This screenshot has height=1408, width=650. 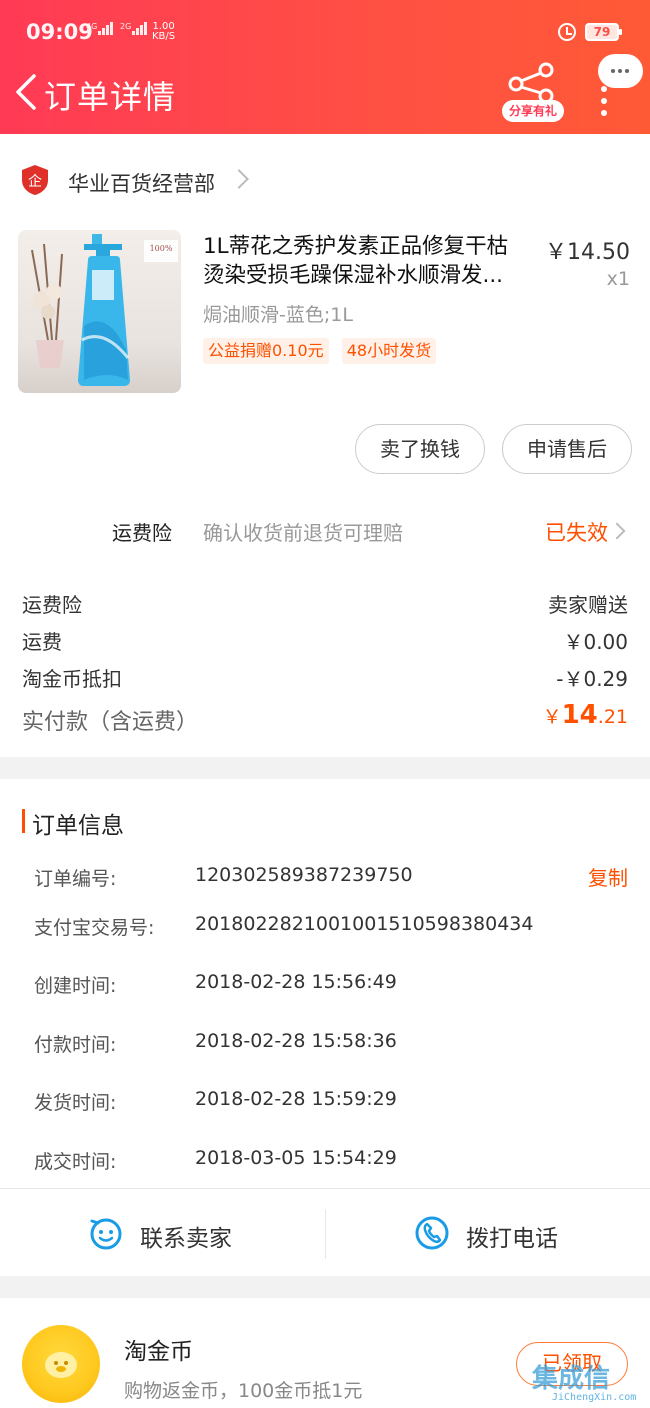 What do you see at coordinates (110, 722) in the screenshot?
I see `total-label: 实付款（含运费）` at bounding box center [110, 722].